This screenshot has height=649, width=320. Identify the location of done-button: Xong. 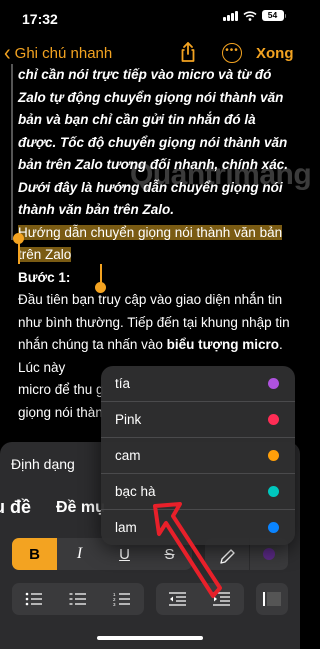
(275, 53).